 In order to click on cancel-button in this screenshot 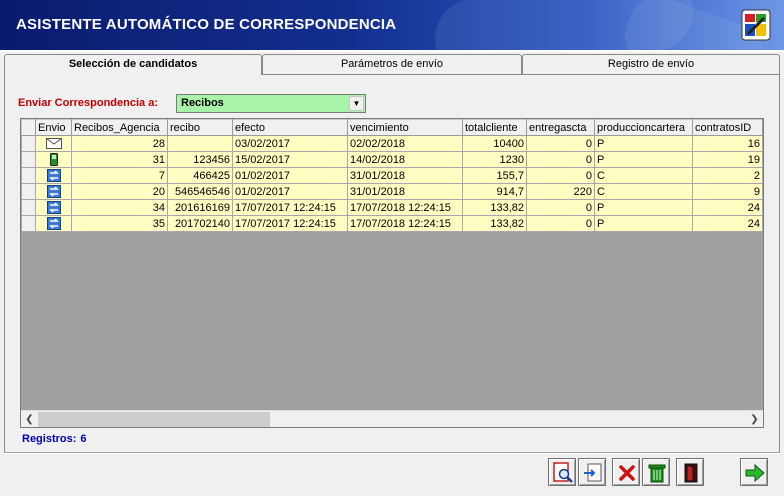, I will do `click(626, 472)`.